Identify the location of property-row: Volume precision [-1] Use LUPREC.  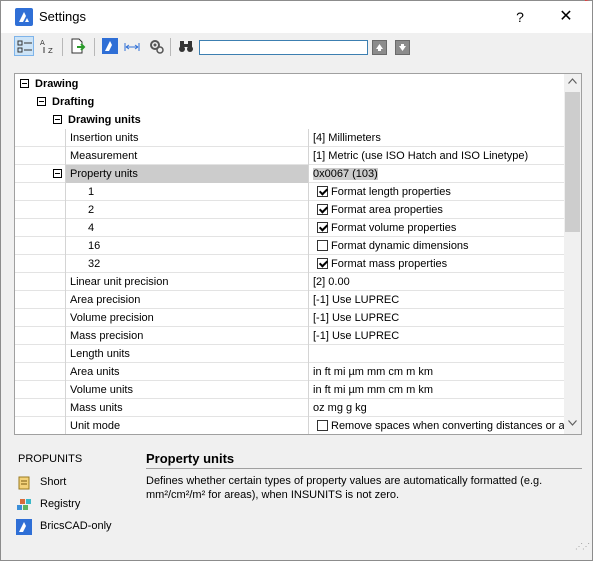
(289, 318).